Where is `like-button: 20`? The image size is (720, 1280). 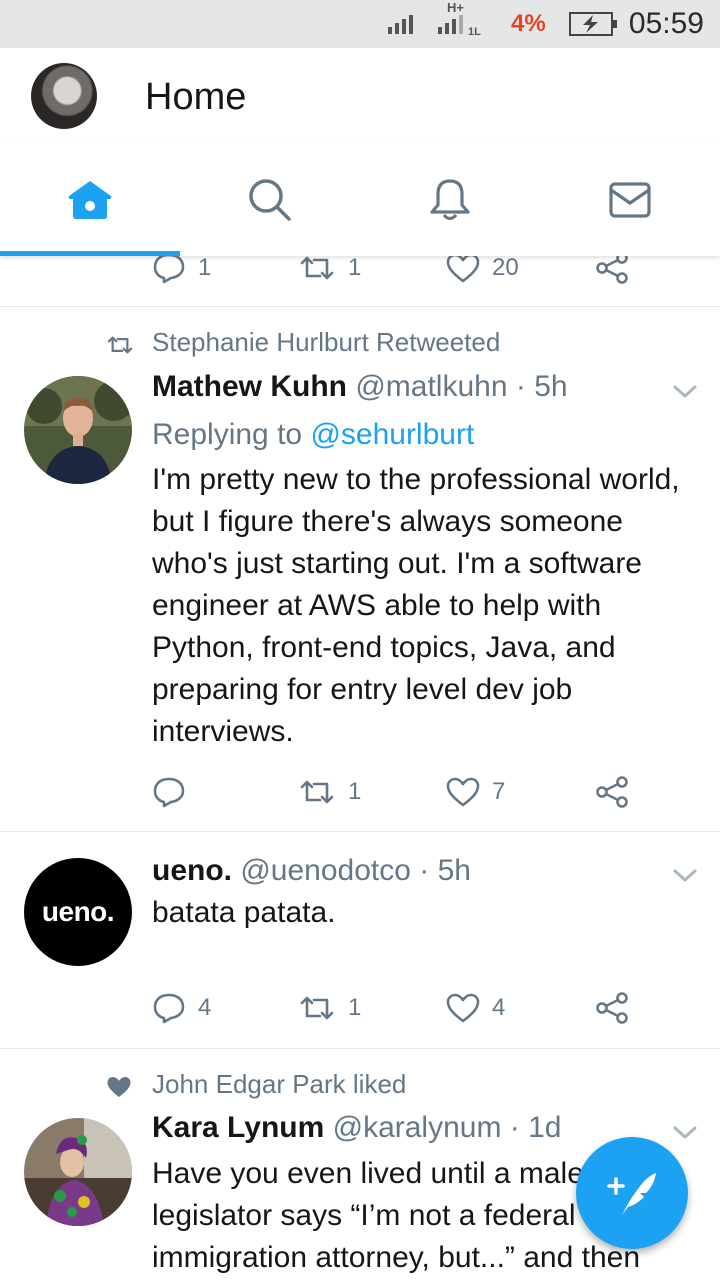 like-button: 20 is located at coordinates (482, 272).